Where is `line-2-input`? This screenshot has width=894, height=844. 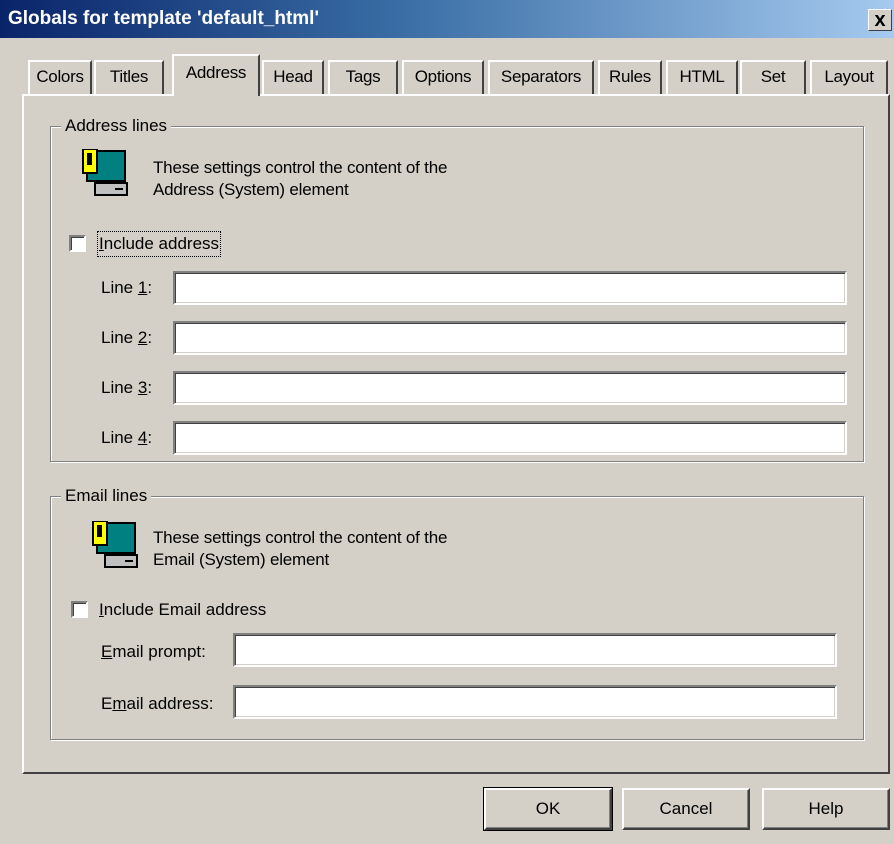 line-2-input is located at coordinates (510, 338).